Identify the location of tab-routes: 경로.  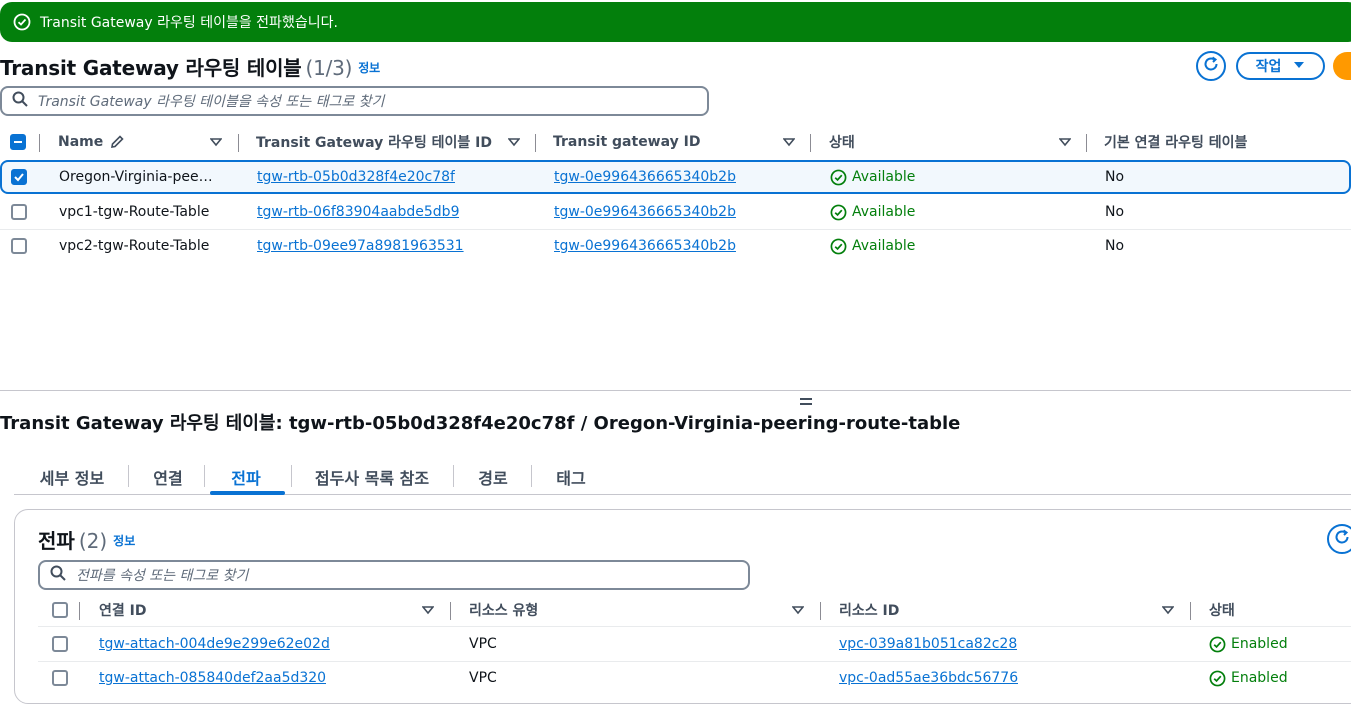
(493, 477).